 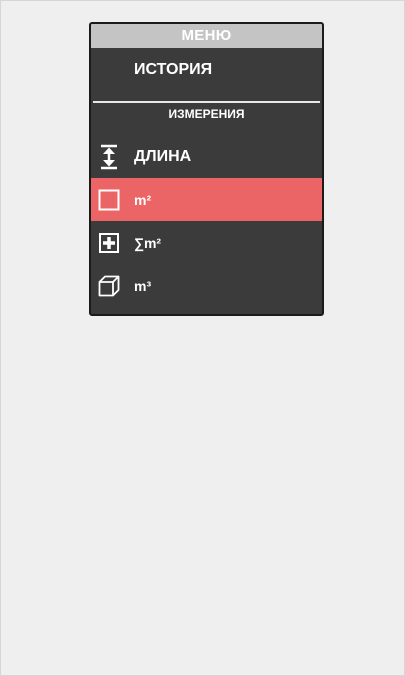 I want to click on menu-item-label: ∑m², so click(x=148, y=242).